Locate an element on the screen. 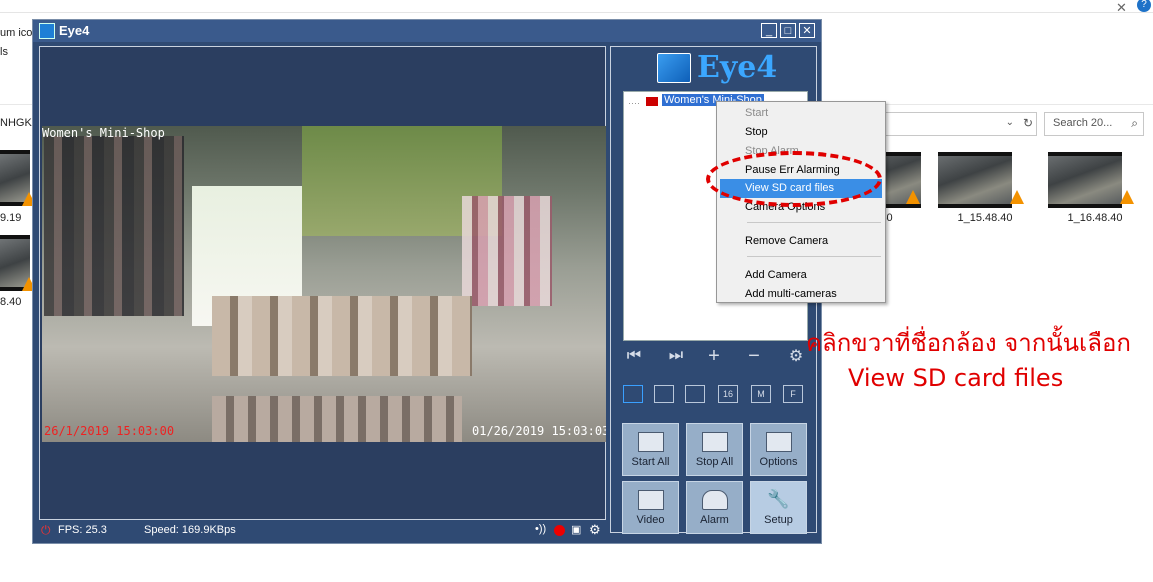  video-scene-clothes-table is located at coordinates (342, 336).